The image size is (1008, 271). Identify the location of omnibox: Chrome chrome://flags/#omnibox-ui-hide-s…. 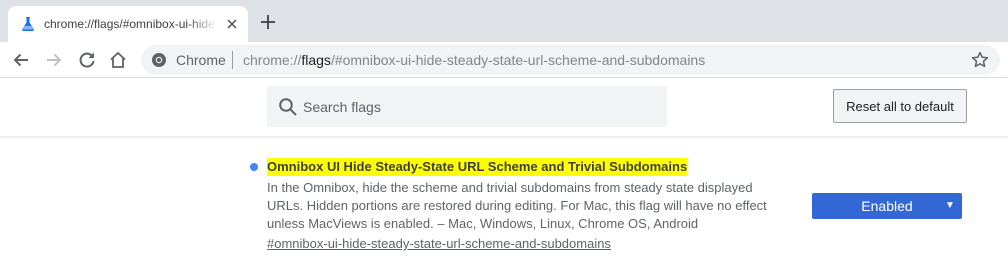
(570, 60).